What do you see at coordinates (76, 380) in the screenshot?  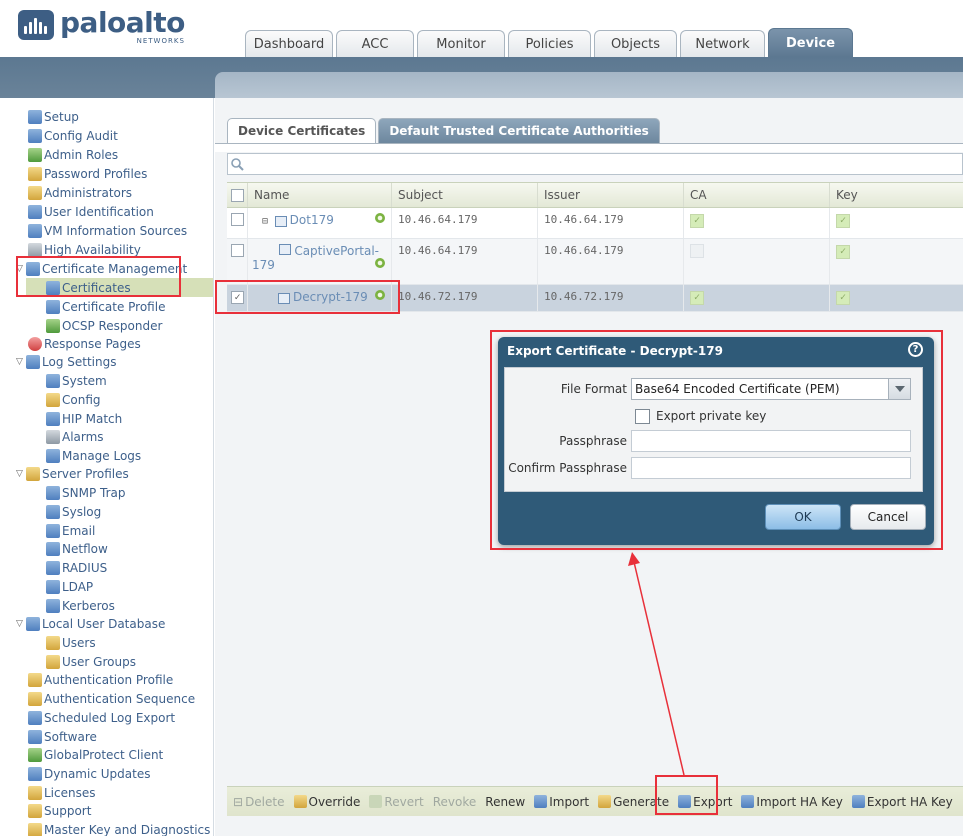 I see `sidebar-item-system: System` at bounding box center [76, 380].